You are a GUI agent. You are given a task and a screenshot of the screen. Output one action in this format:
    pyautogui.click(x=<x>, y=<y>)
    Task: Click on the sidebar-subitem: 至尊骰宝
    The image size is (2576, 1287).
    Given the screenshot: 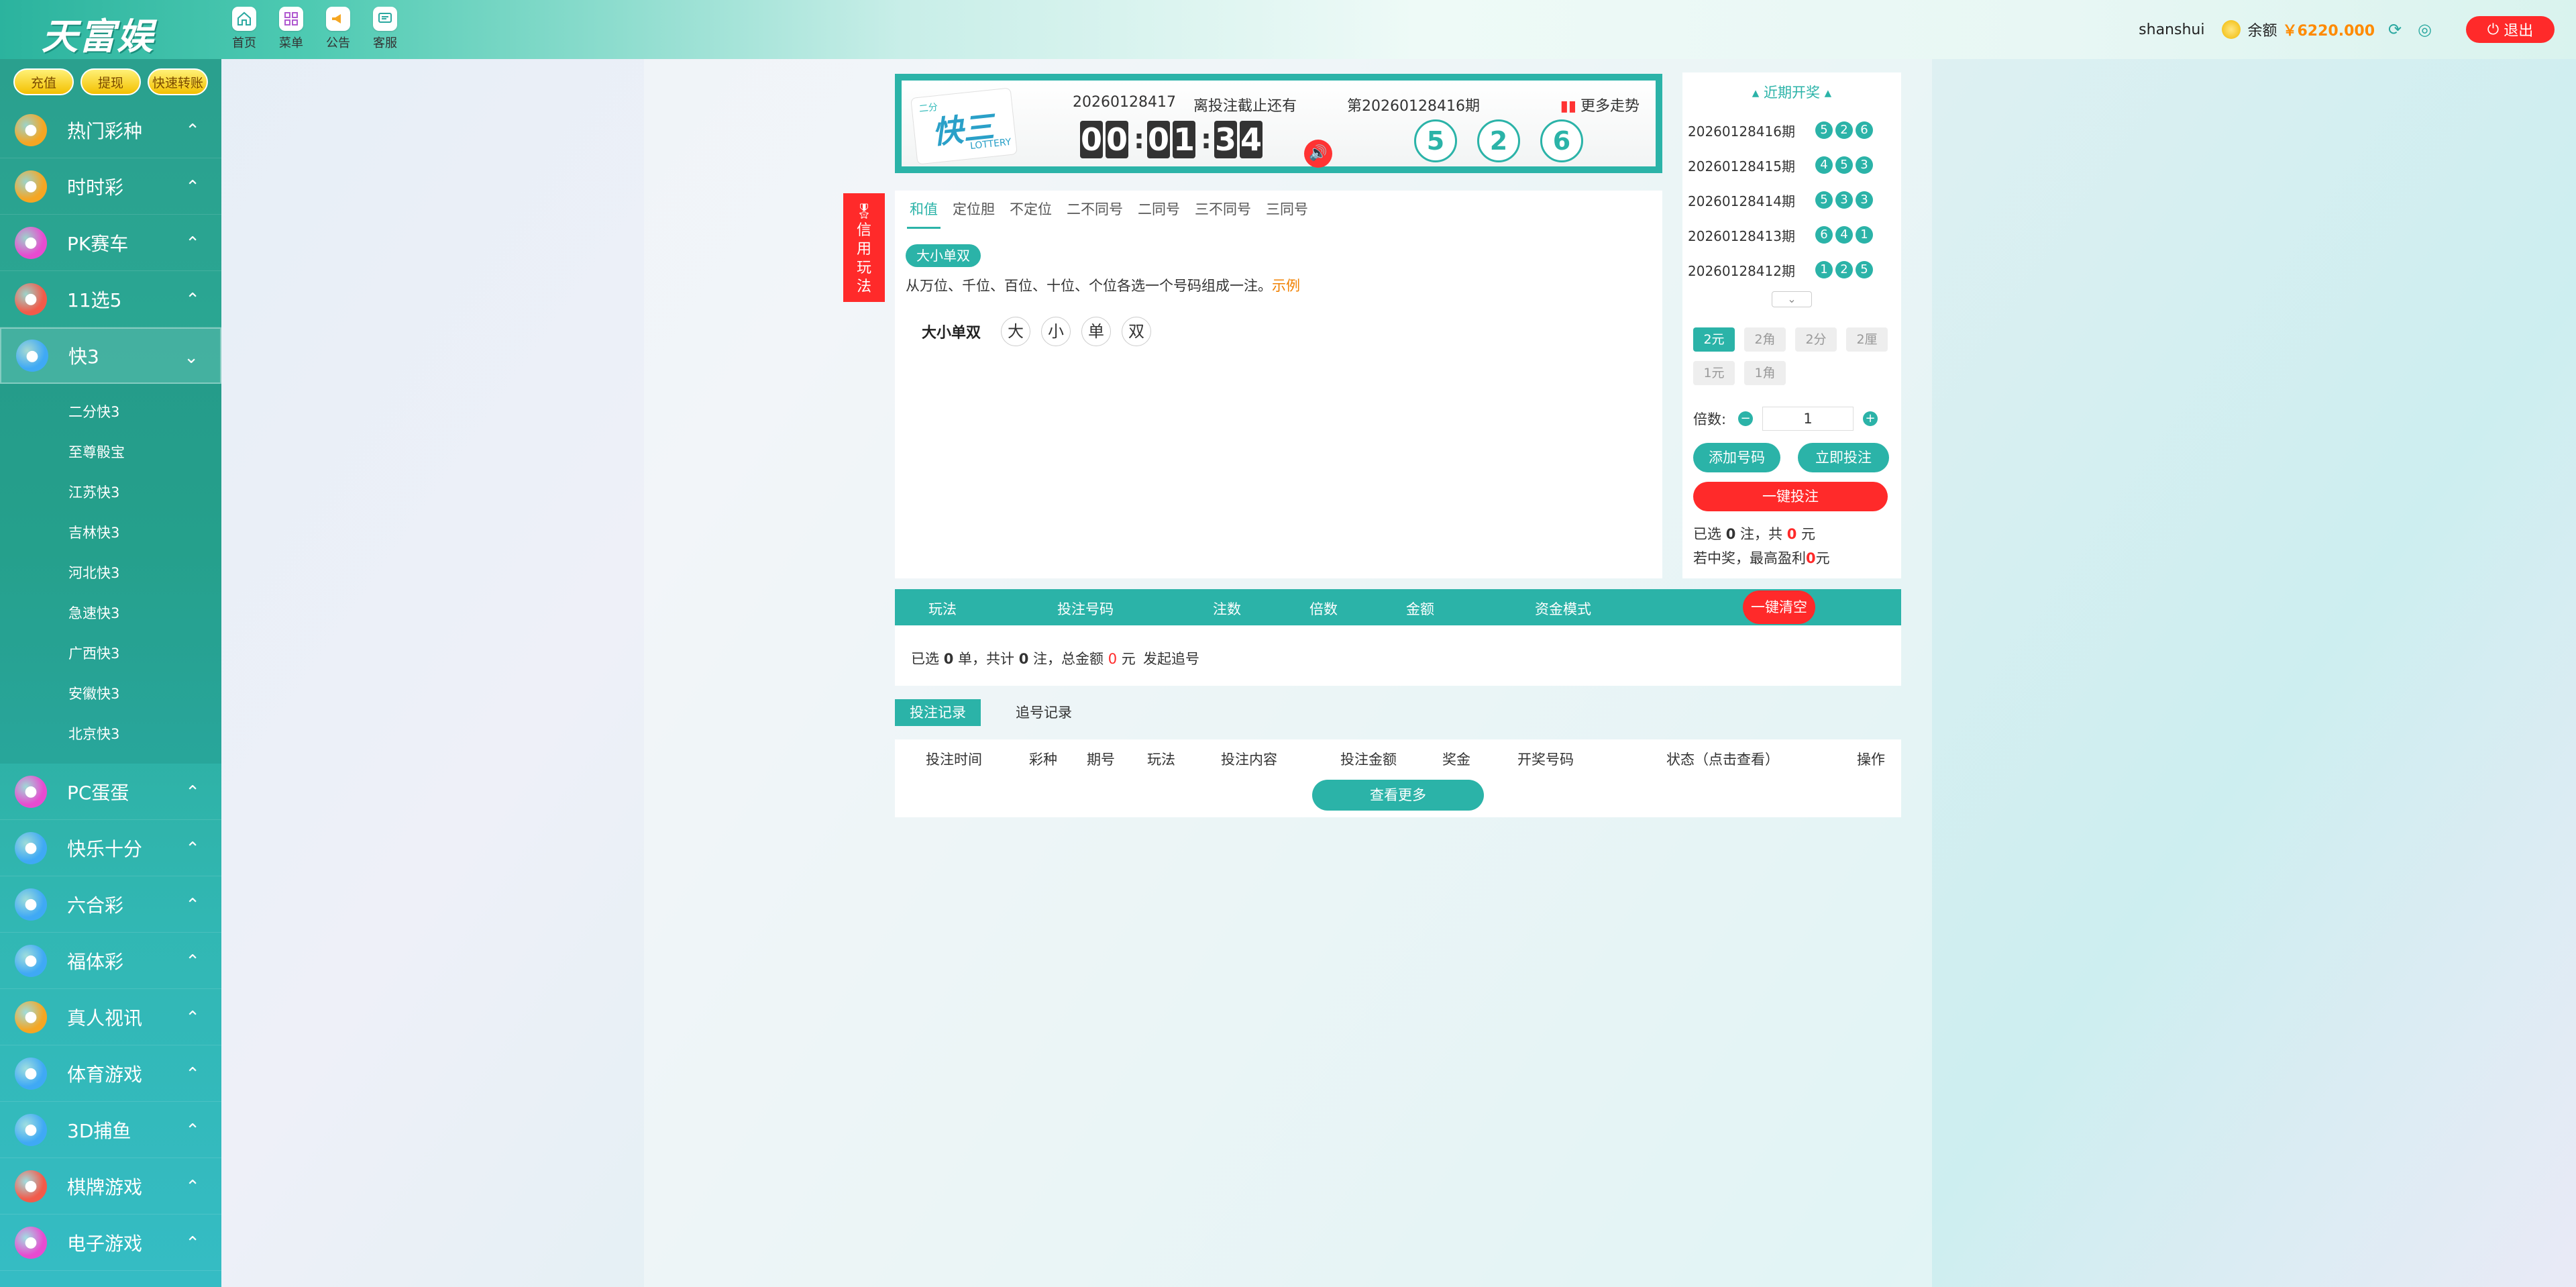 What is the action you would take?
    pyautogui.click(x=110, y=452)
    